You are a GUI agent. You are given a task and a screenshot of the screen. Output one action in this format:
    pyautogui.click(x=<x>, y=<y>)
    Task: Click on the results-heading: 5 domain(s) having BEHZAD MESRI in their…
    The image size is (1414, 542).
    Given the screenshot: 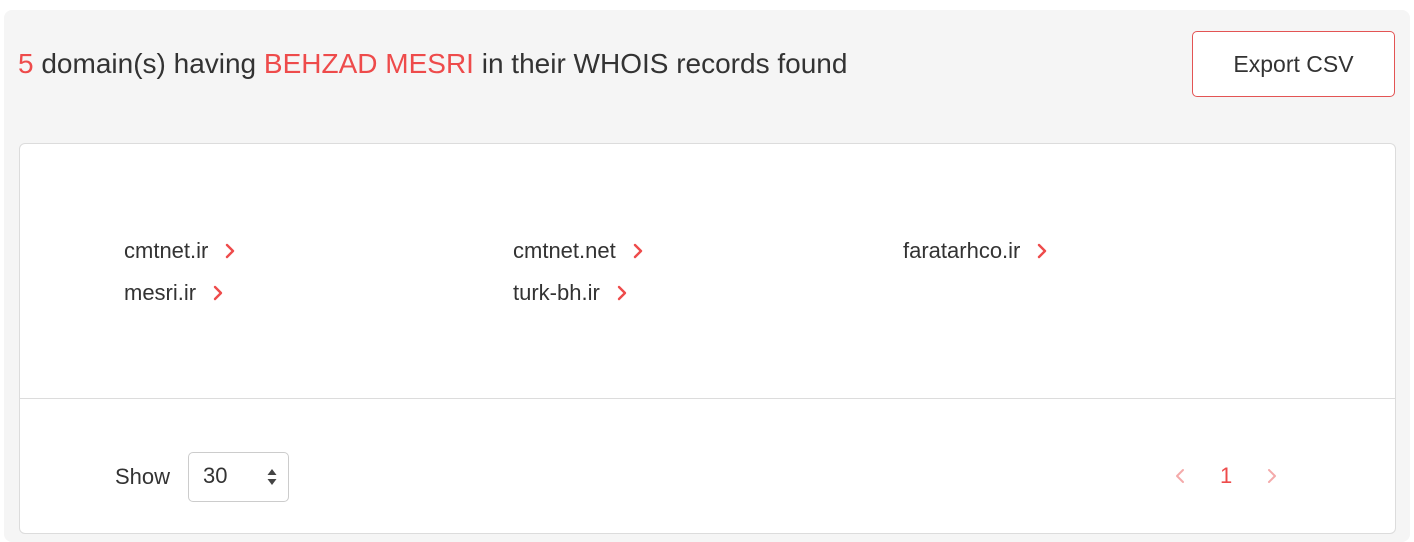 What is the action you would take?
    pyautogui.click(x=432, y=64)
    